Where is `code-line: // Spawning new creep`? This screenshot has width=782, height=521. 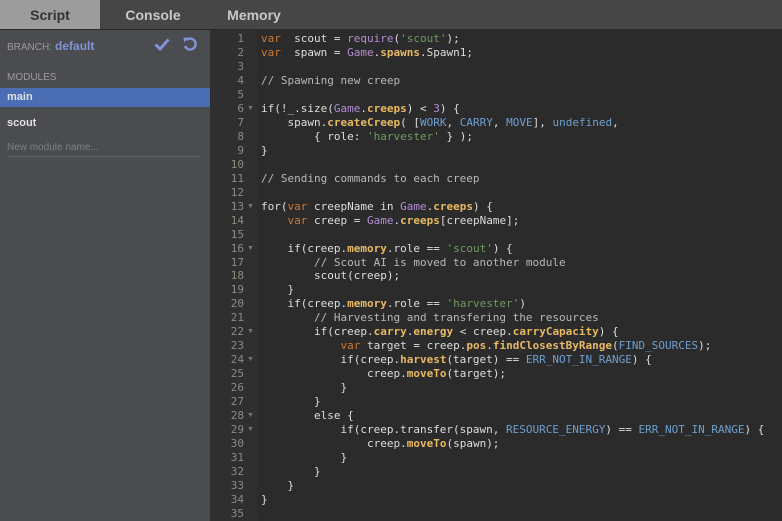 code-line: // Spawning new creep is located at coordinates (330, 80).